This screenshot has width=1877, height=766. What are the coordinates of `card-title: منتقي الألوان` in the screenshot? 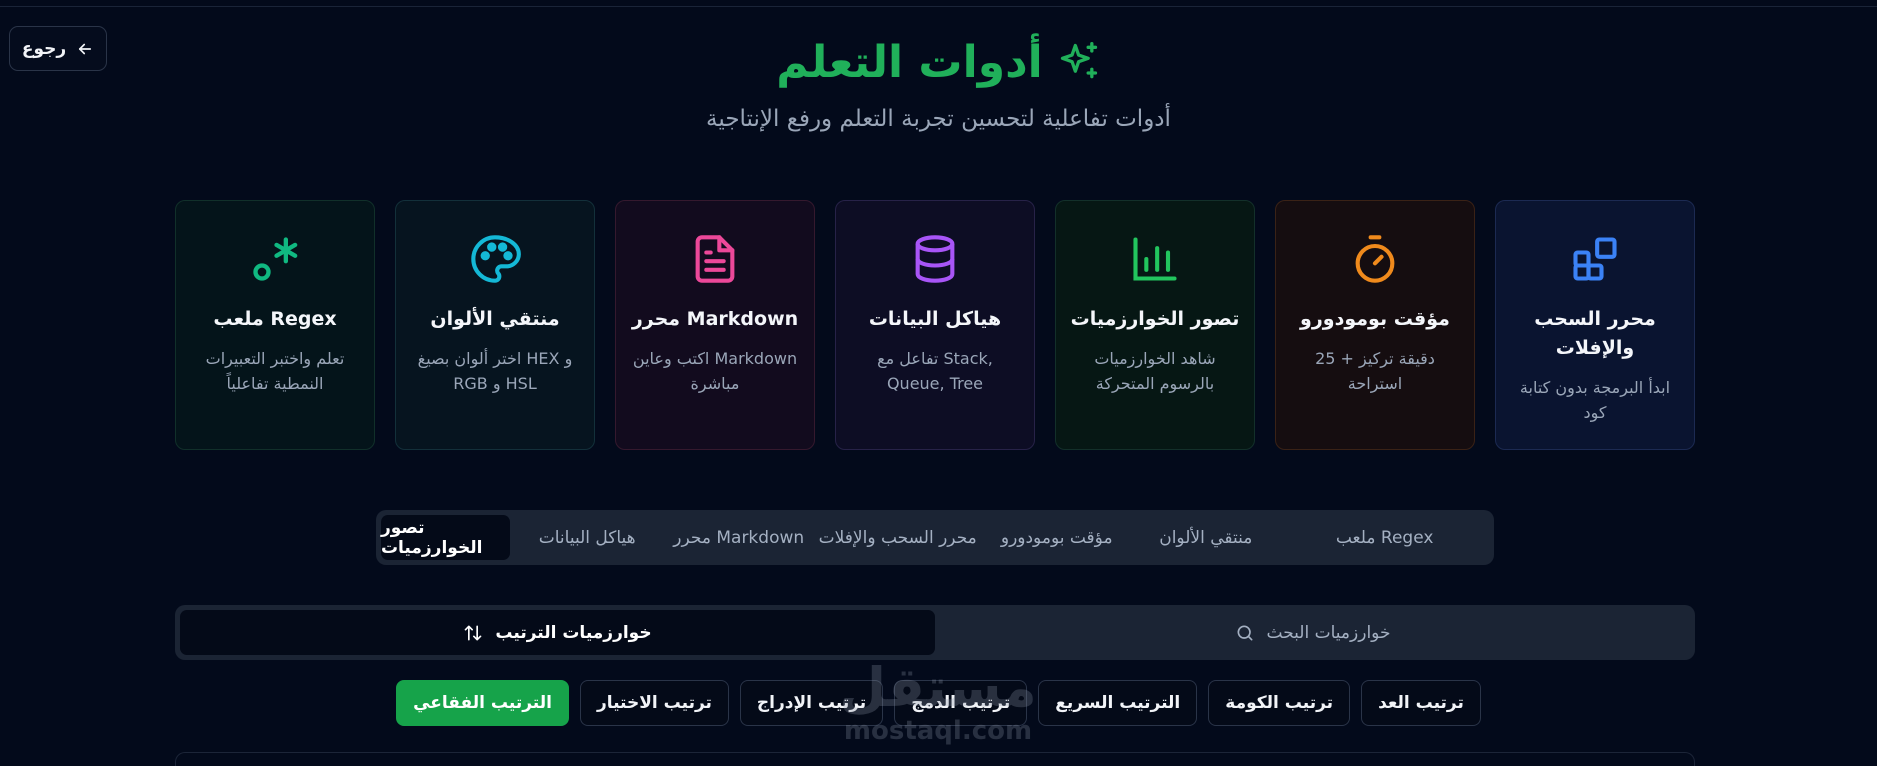 It's located at (495, 319).